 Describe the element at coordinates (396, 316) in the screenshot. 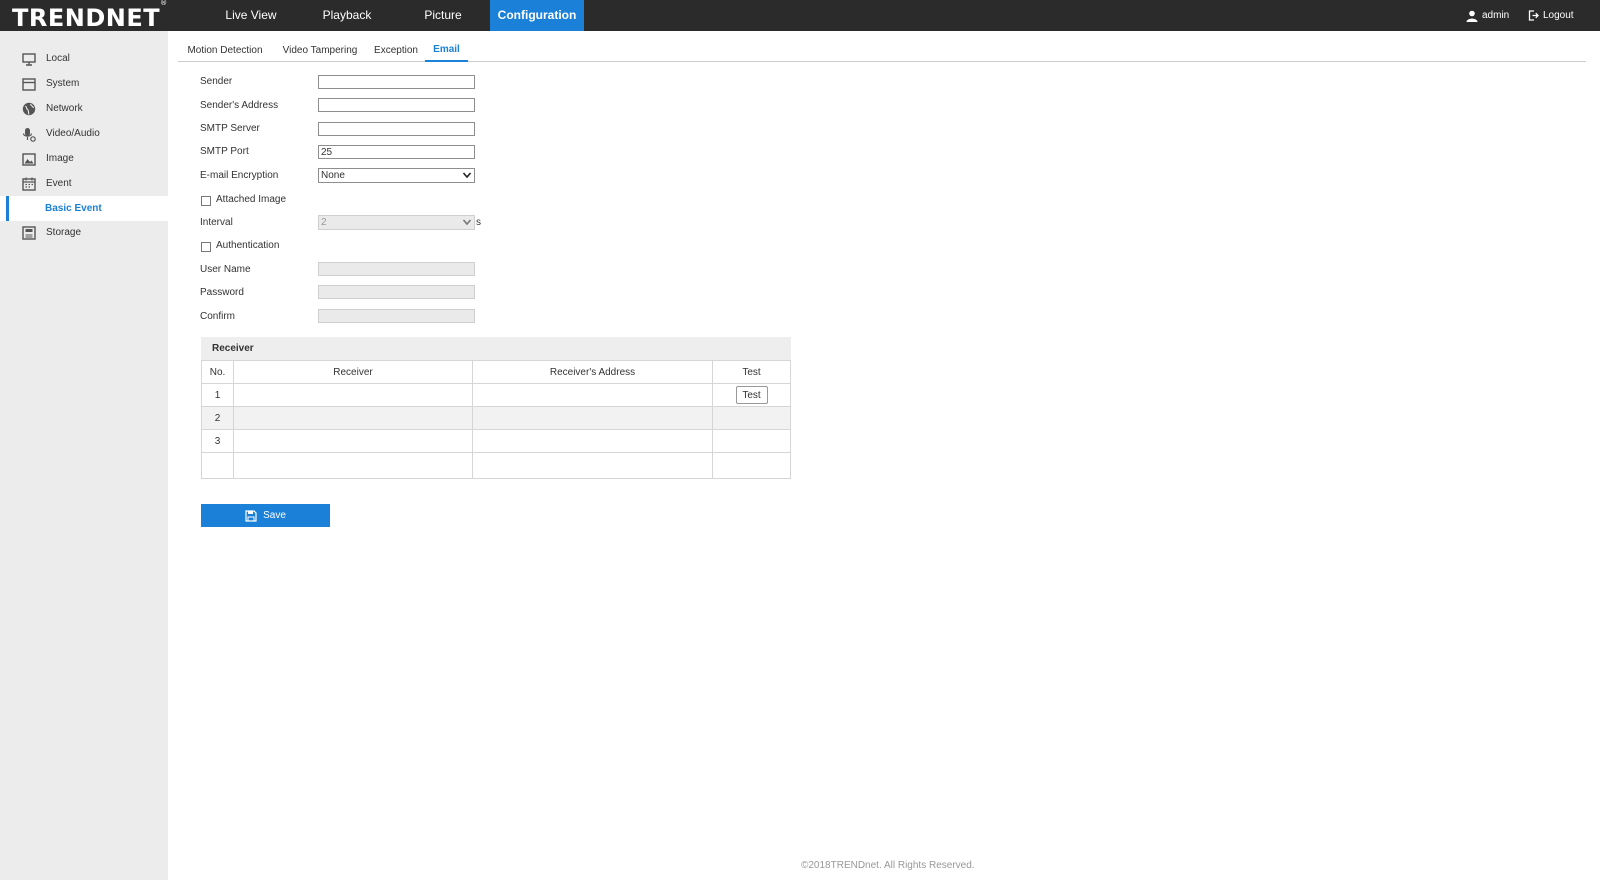

I see `confirm-password-input` at that location.